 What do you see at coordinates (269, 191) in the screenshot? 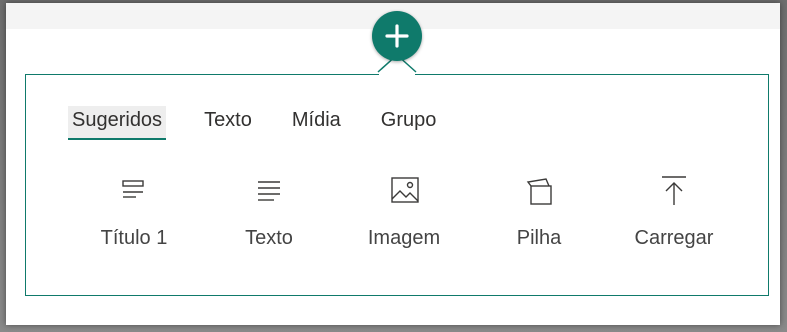
I see `text-icon` at bounding box center [269, 191].